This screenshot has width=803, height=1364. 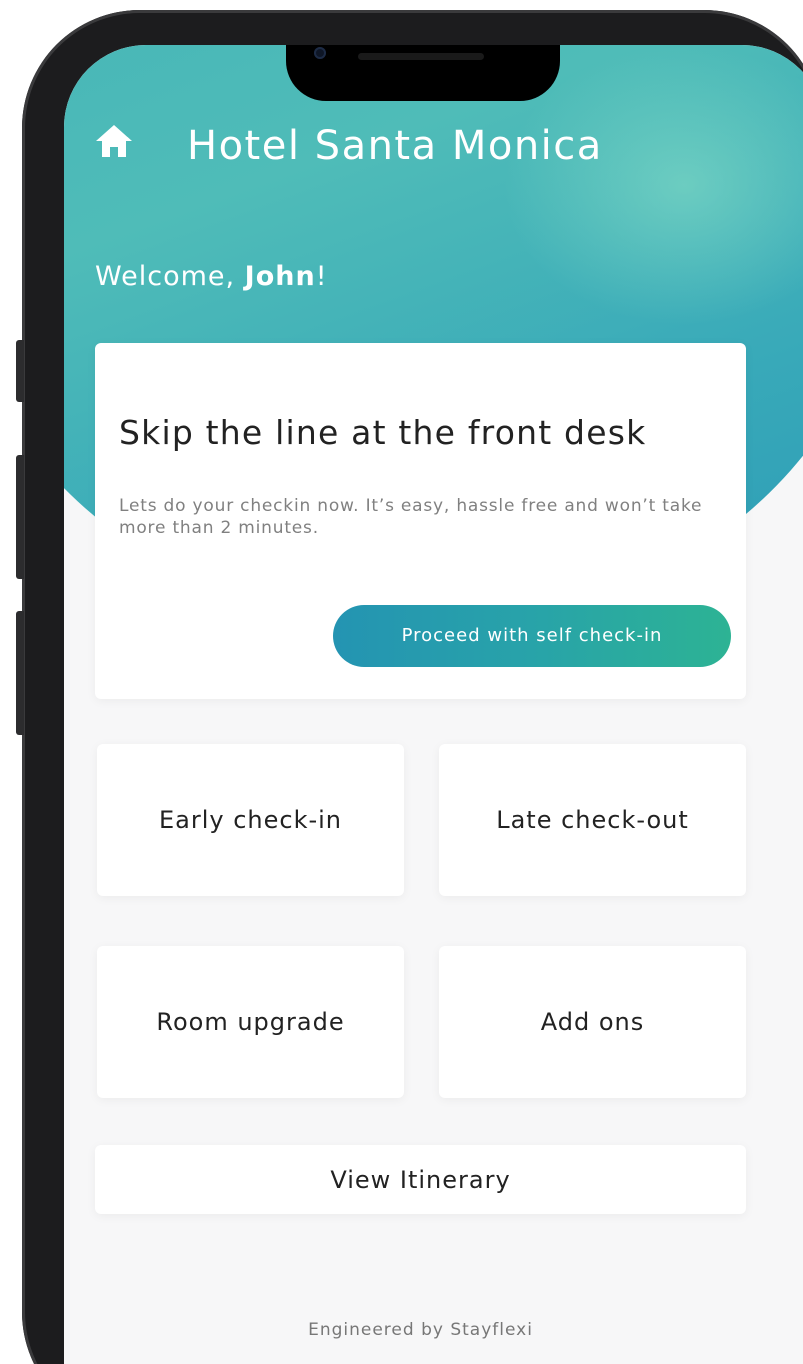 What do you see at coordinates (320, 53) in the screenshot?
I see `front-camera` at bounding box center [320, 53].